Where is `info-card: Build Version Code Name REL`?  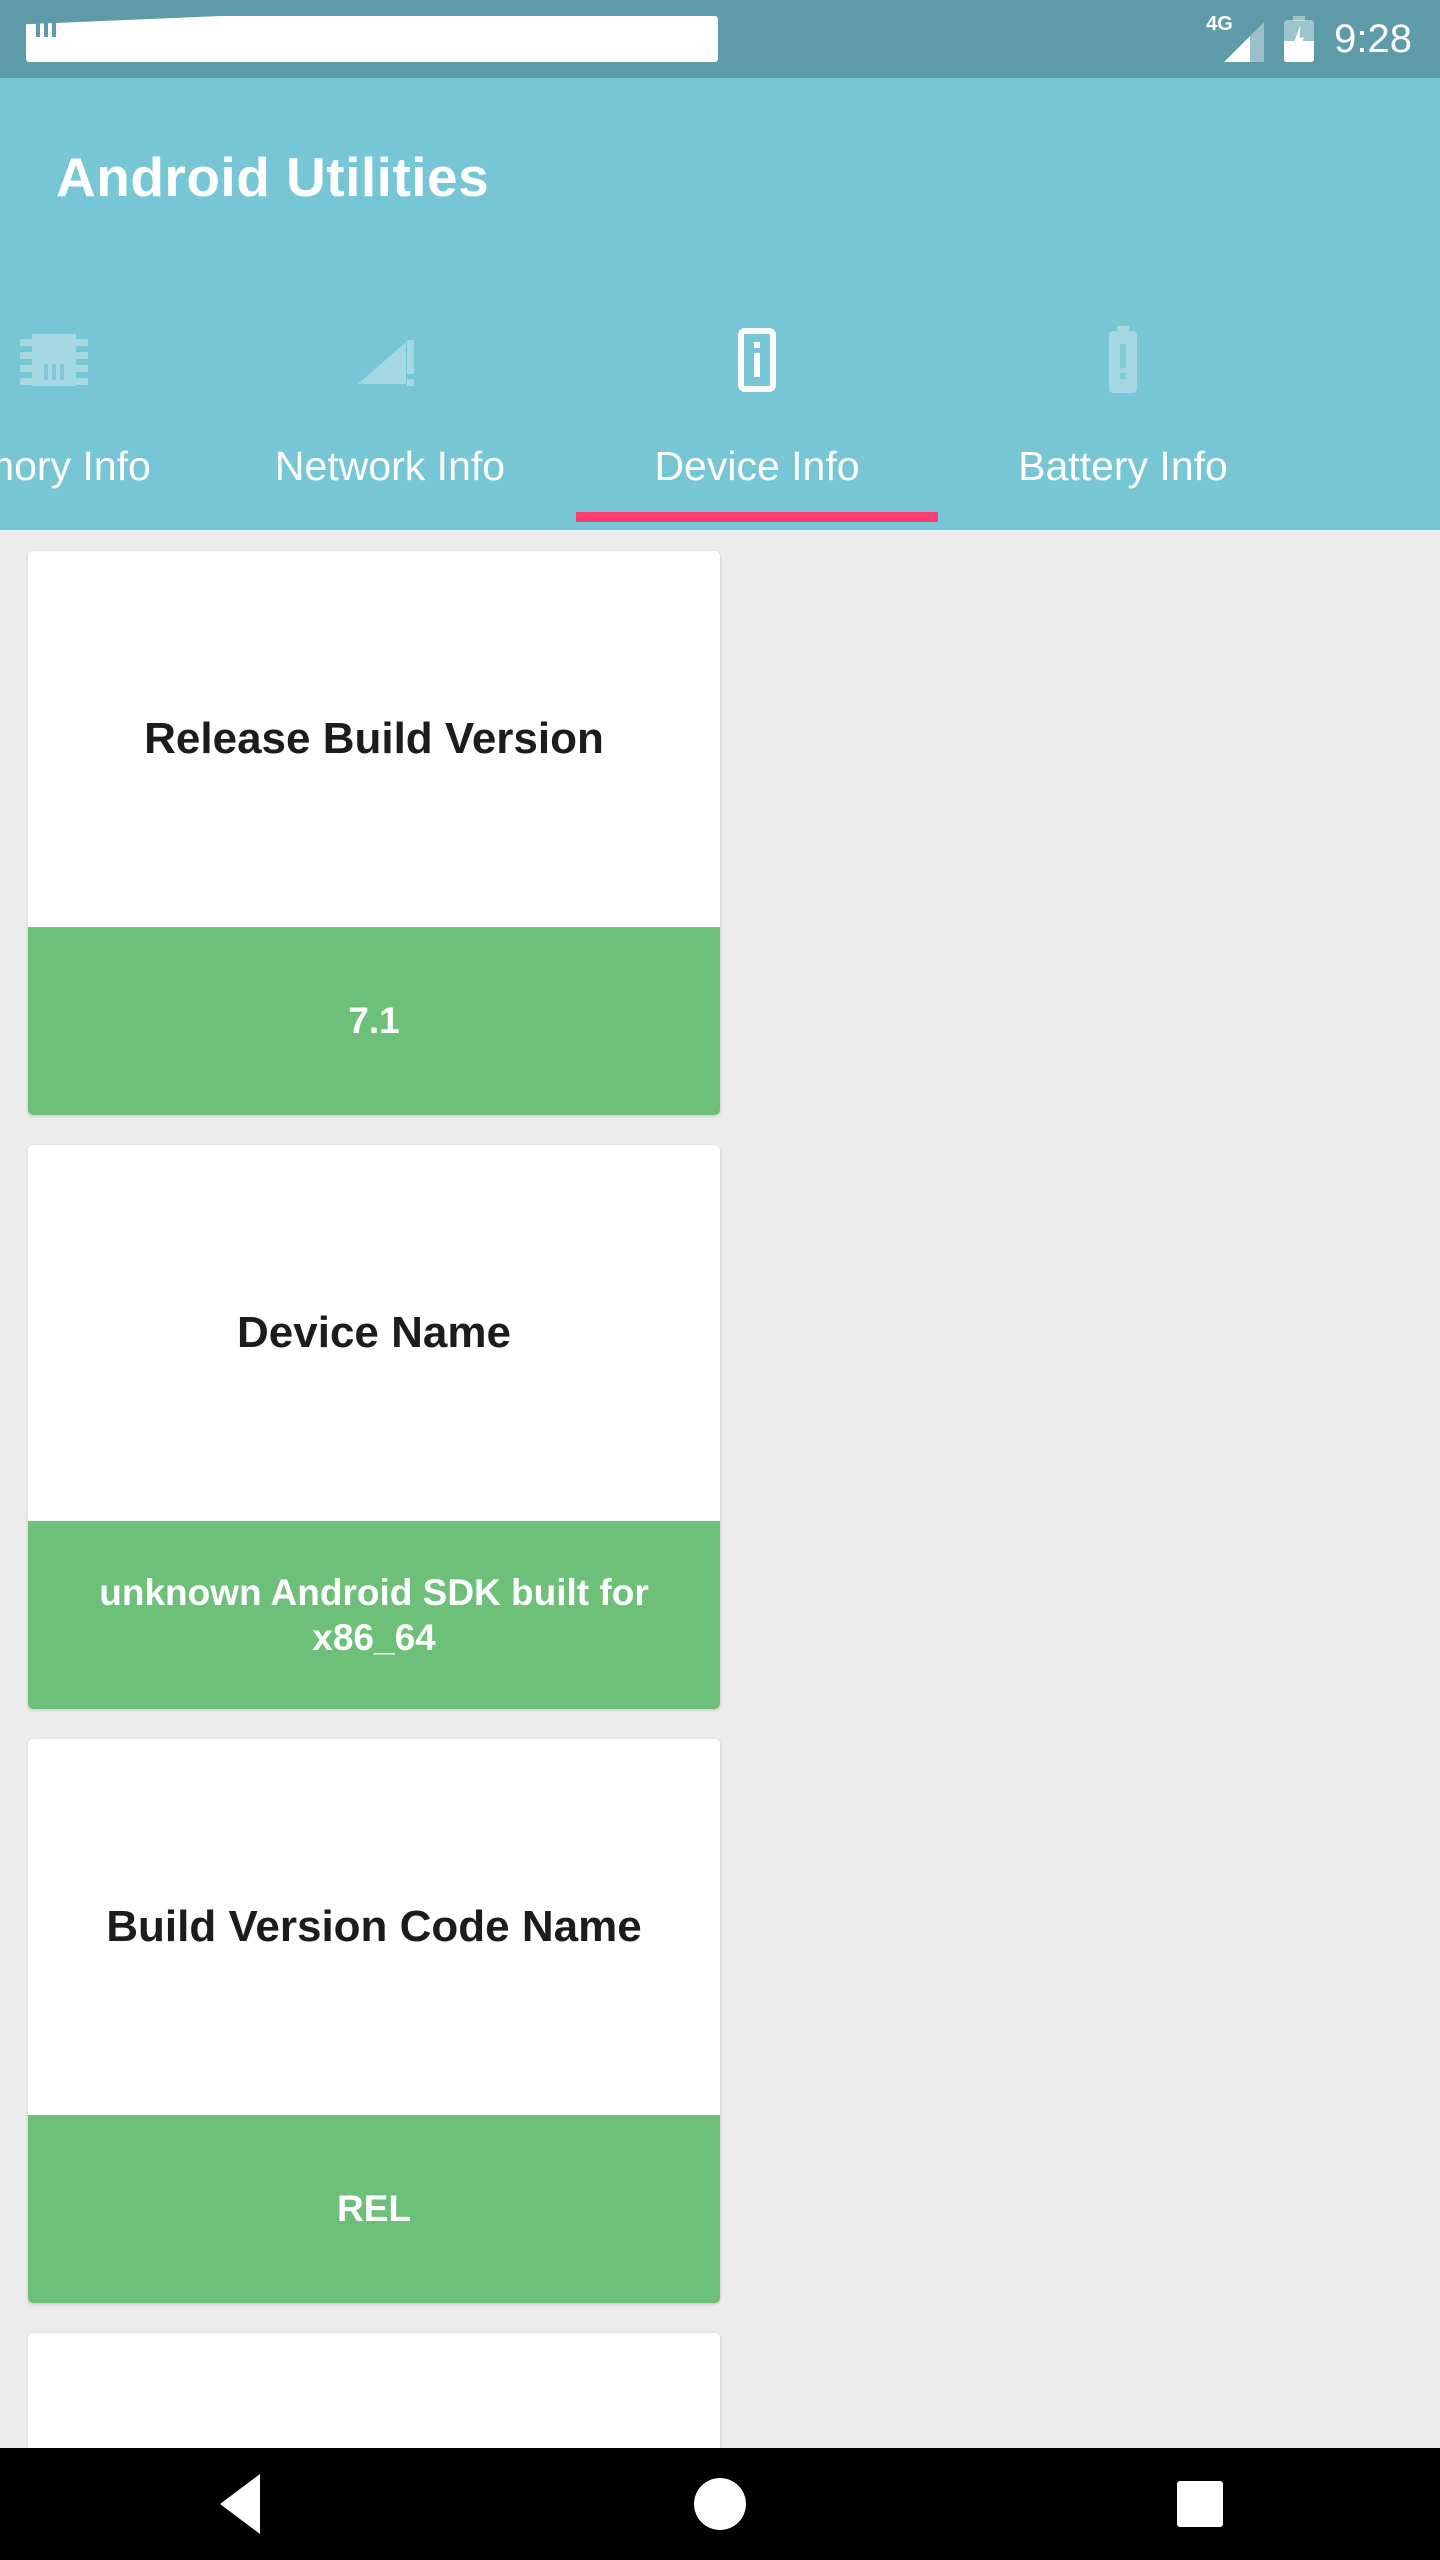
info-card: Build Version Code Name REL is located at coordinates (374, 2021).